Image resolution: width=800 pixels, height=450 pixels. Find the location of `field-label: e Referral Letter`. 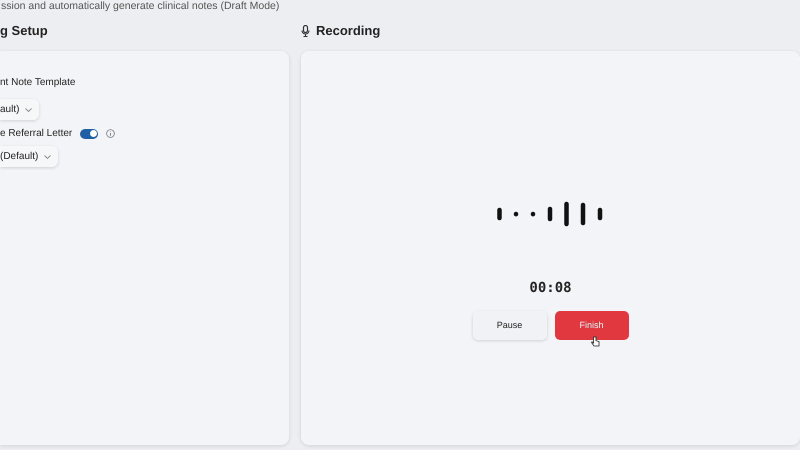

field-label: e Referral Letter is located at coordinates (36, 134).